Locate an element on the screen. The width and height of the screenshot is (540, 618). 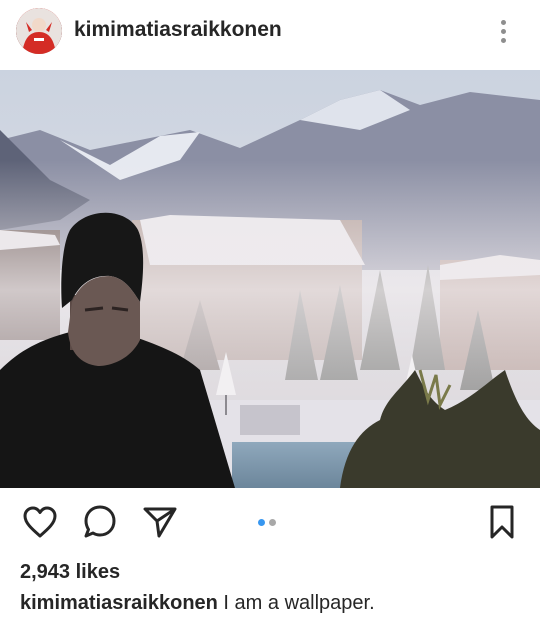
post-caption: kimimatiasraikkonen I am a wallpaper. is located at coordinates (197, 603).